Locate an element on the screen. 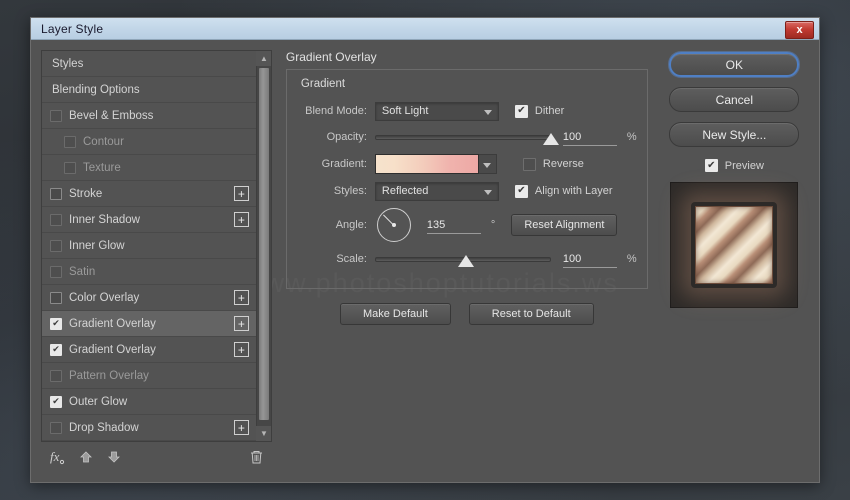 This screenshot has height=500, width=850. make-default-button: Make Default is located at coordinates (395, 314).